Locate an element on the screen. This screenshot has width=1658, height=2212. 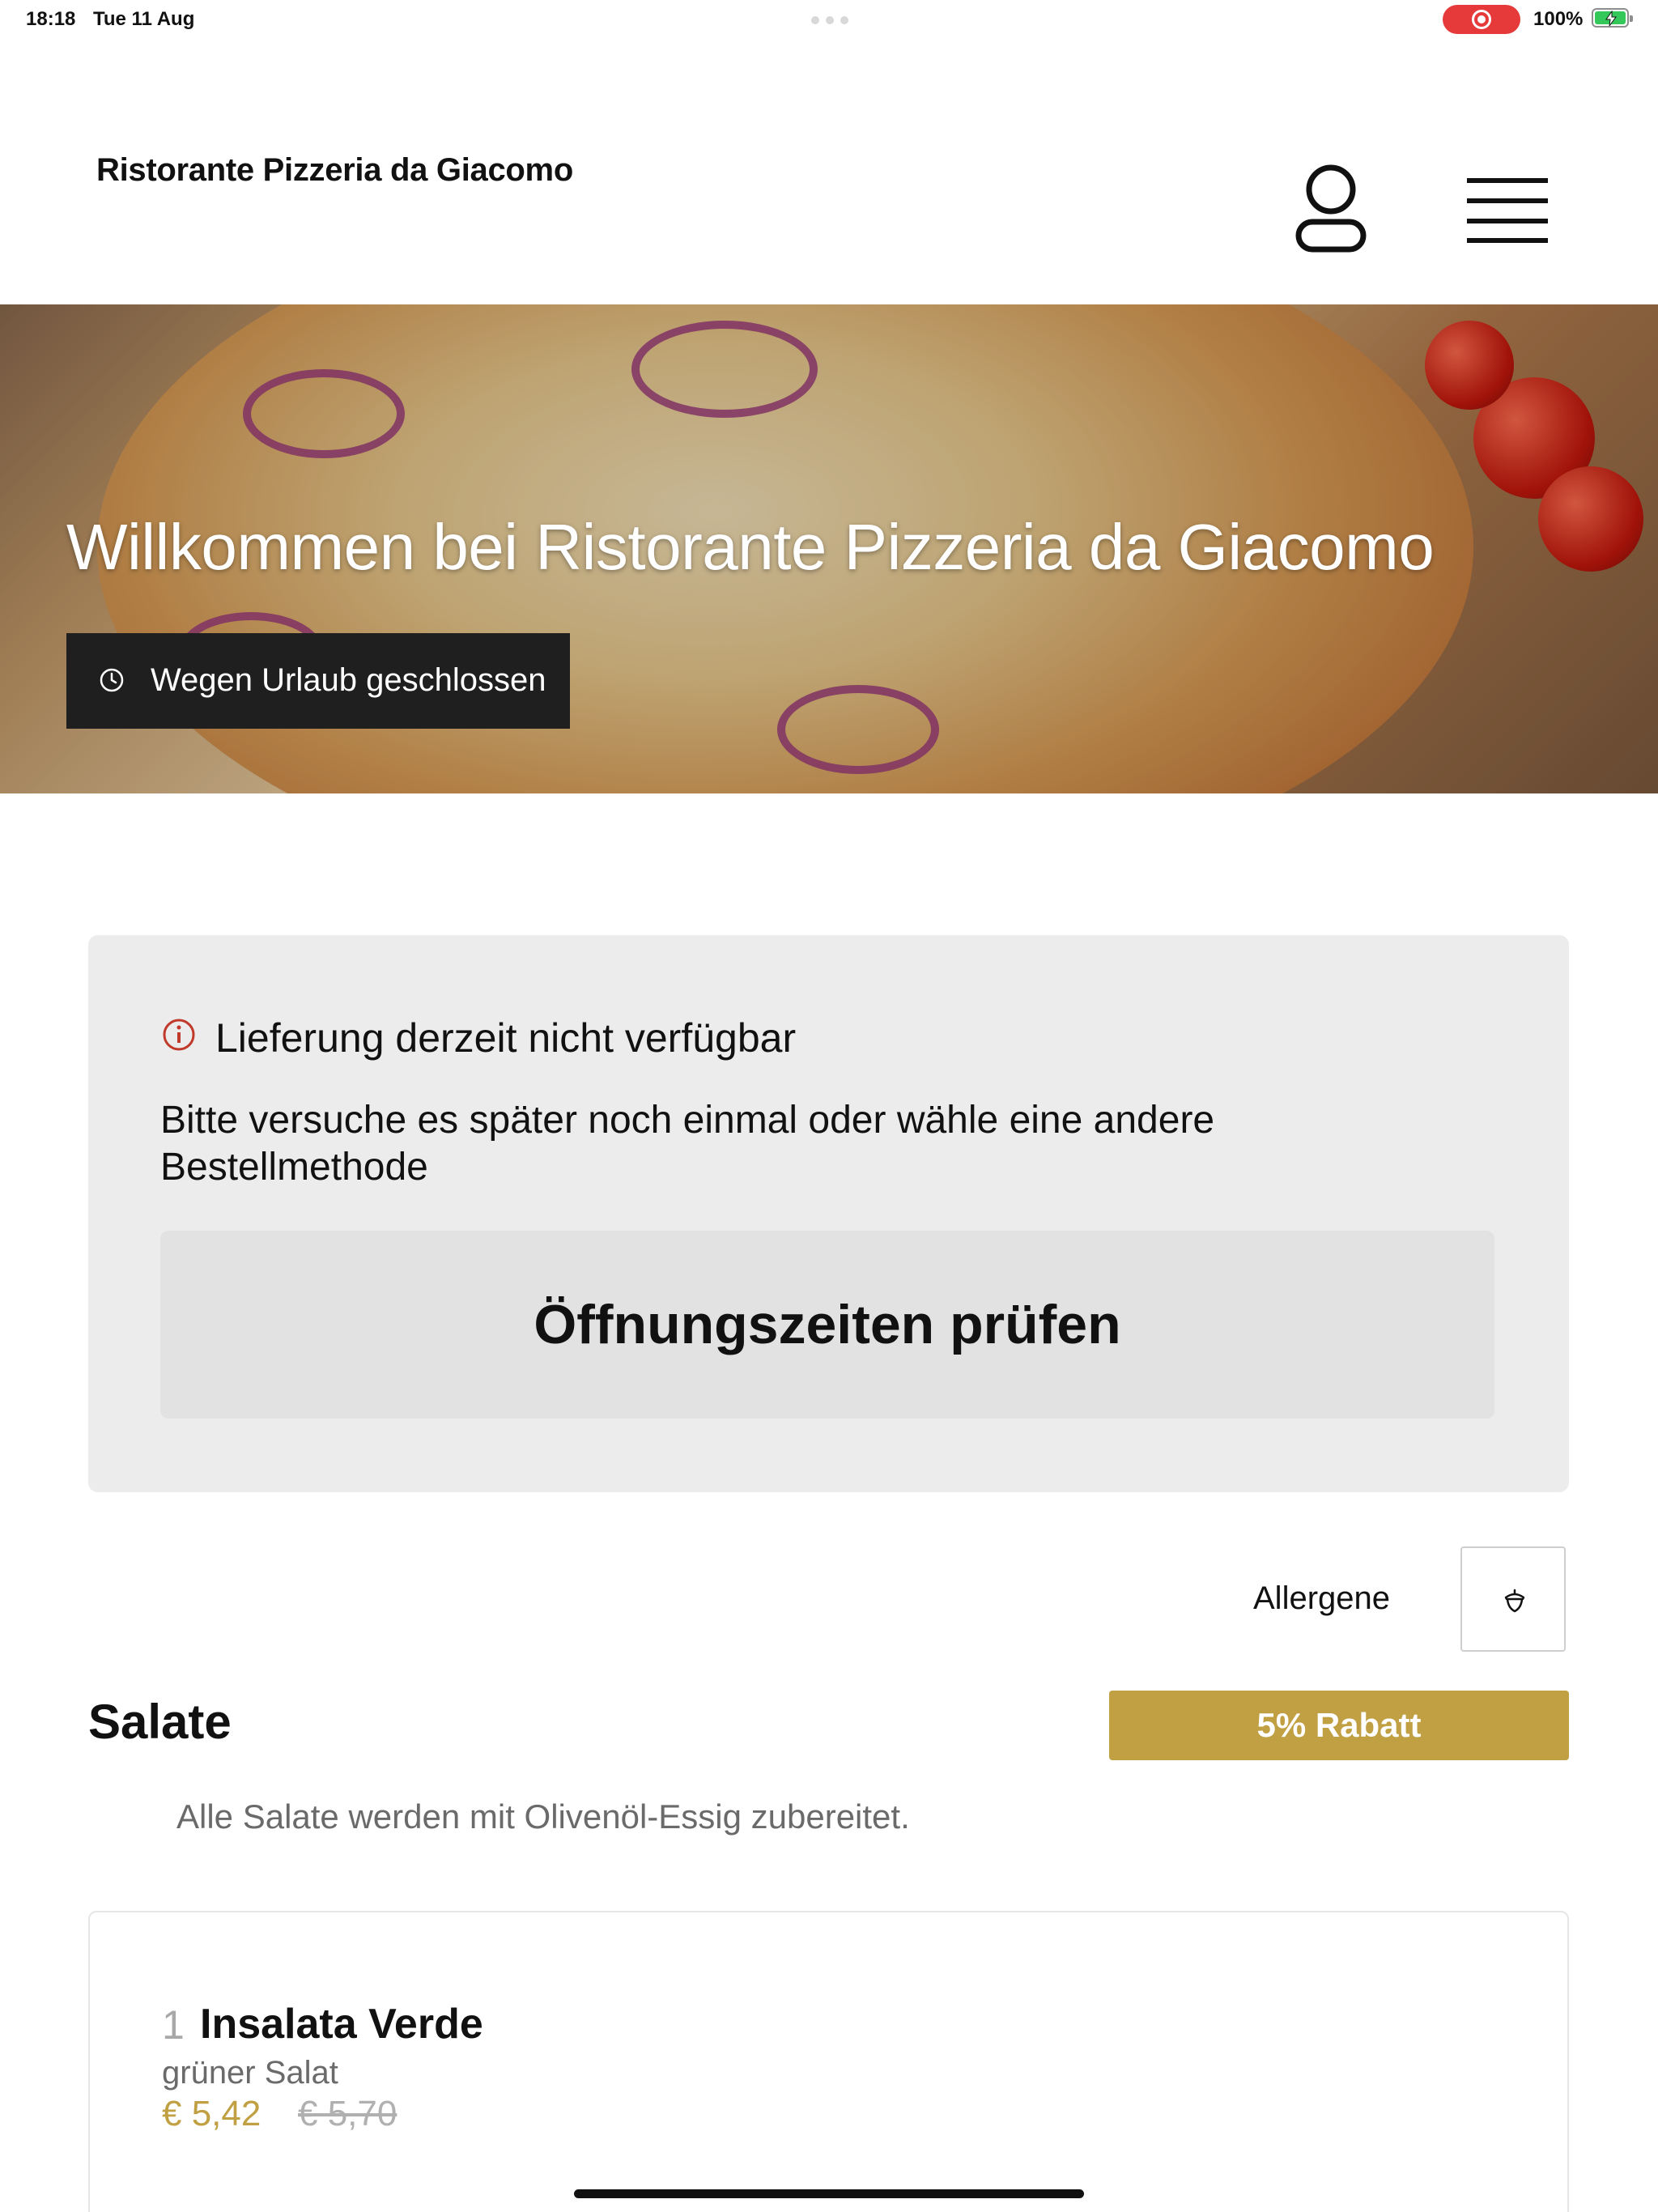
site-header: Ristorante Pizzeria da Giacomo is located at coordinates (829, 172).